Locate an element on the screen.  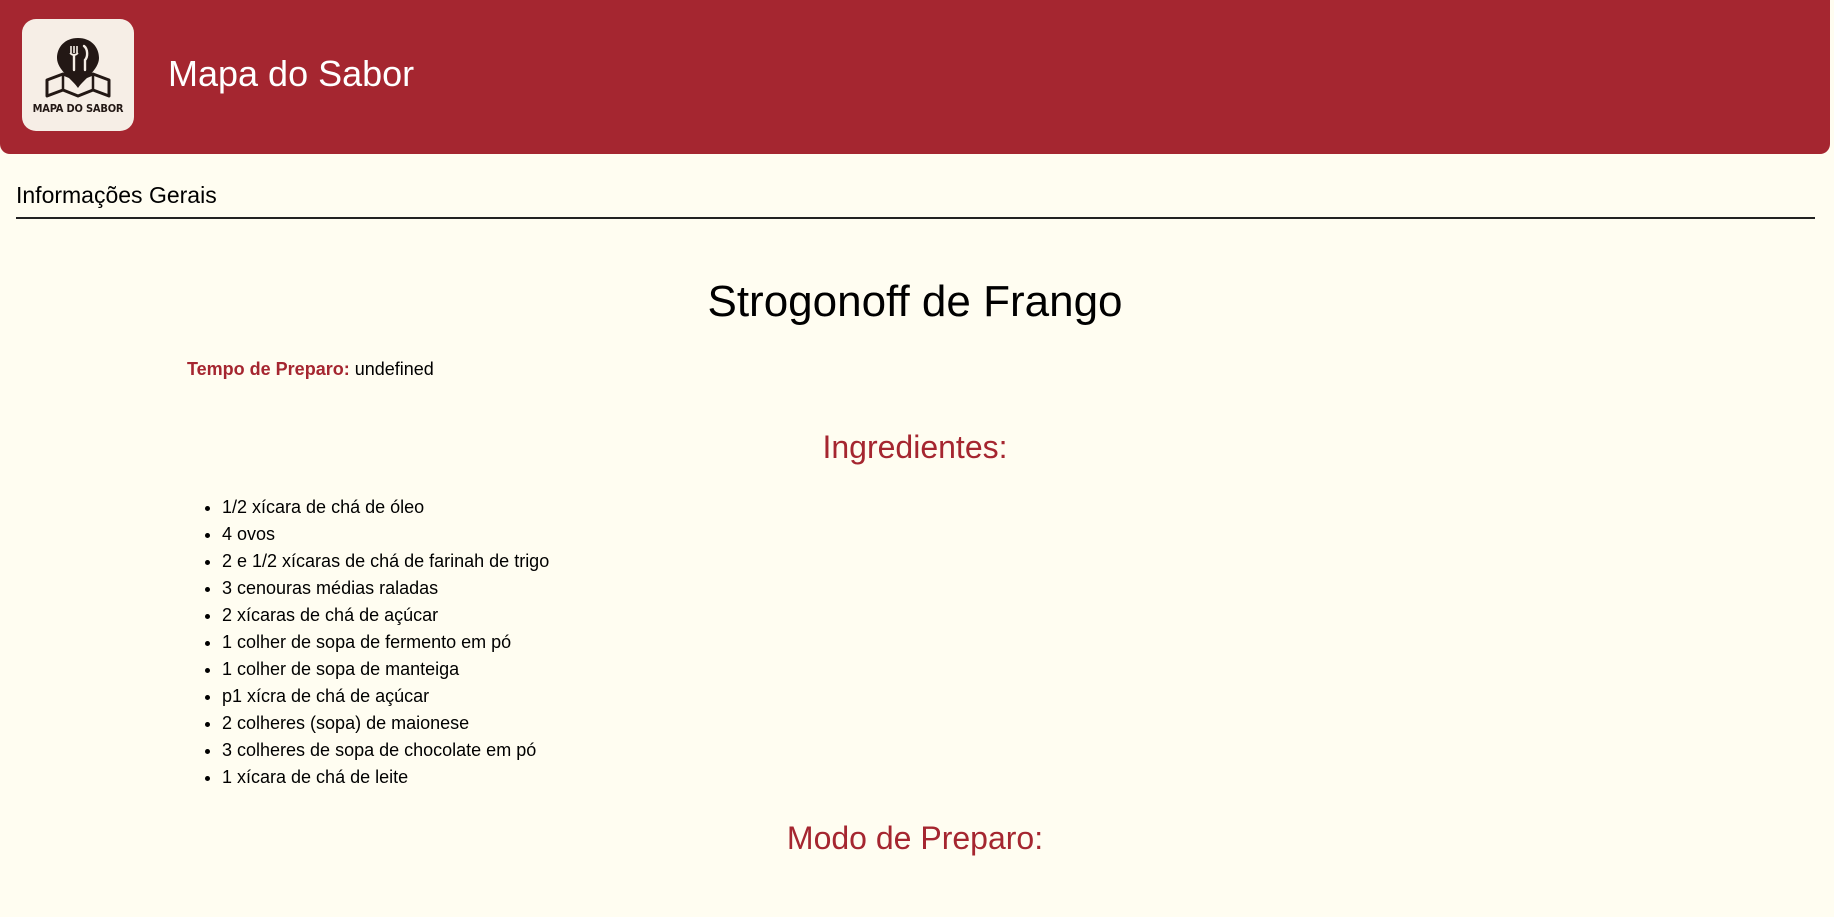
logo-text: MAPA DO SABOR is located at coordinates (78, 108).